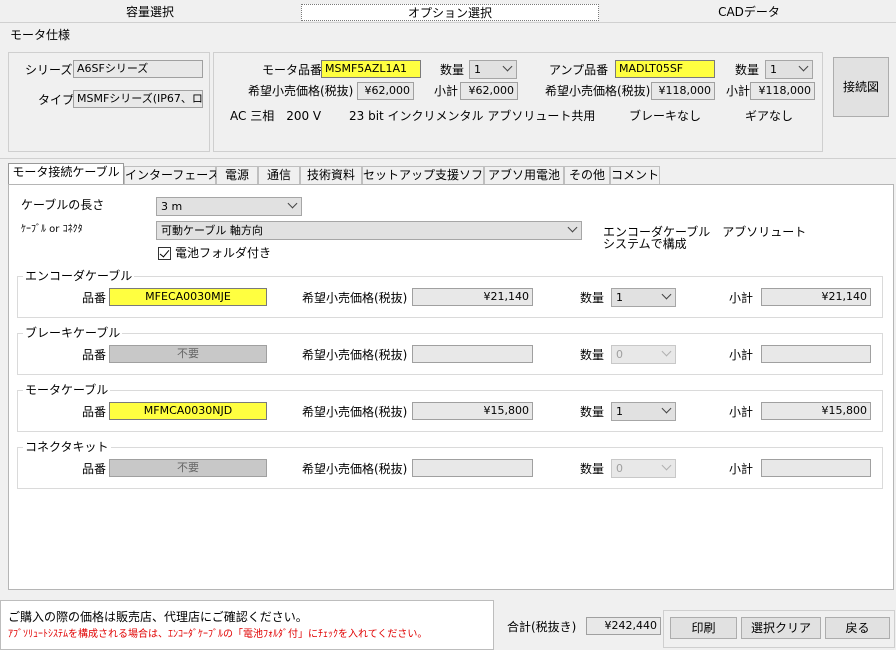  What do you see at coordinates (665, 116) in the screenshot?
I see `brake-text: ブレーキなし` at bounding box center [665, 116].